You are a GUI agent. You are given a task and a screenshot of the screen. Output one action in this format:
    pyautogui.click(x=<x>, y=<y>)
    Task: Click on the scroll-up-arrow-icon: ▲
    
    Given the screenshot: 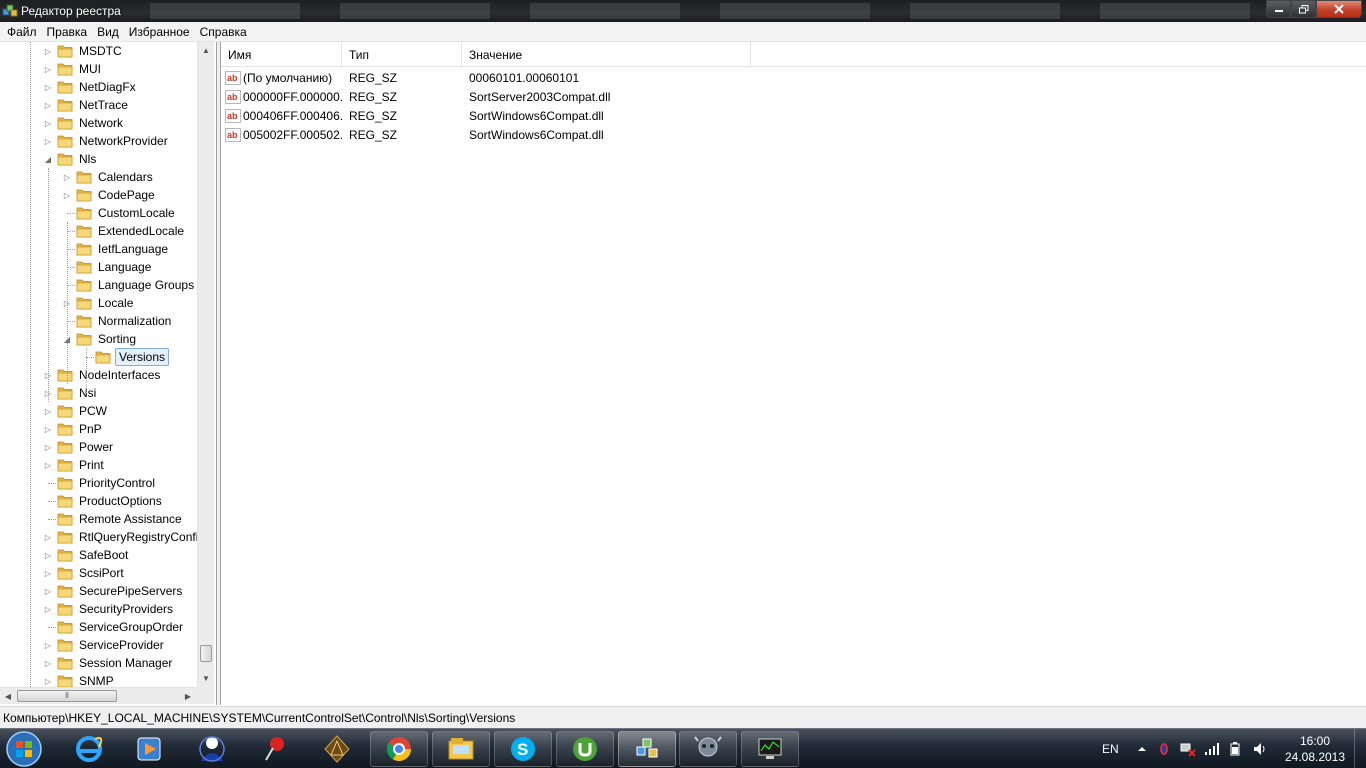 What is the action you would take?
    pyautogui.click(x=206, y=50)
    